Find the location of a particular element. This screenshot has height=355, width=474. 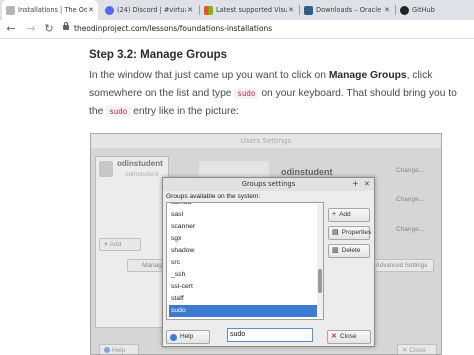

groups-help-button: Help is located at coordinates (188, 337).